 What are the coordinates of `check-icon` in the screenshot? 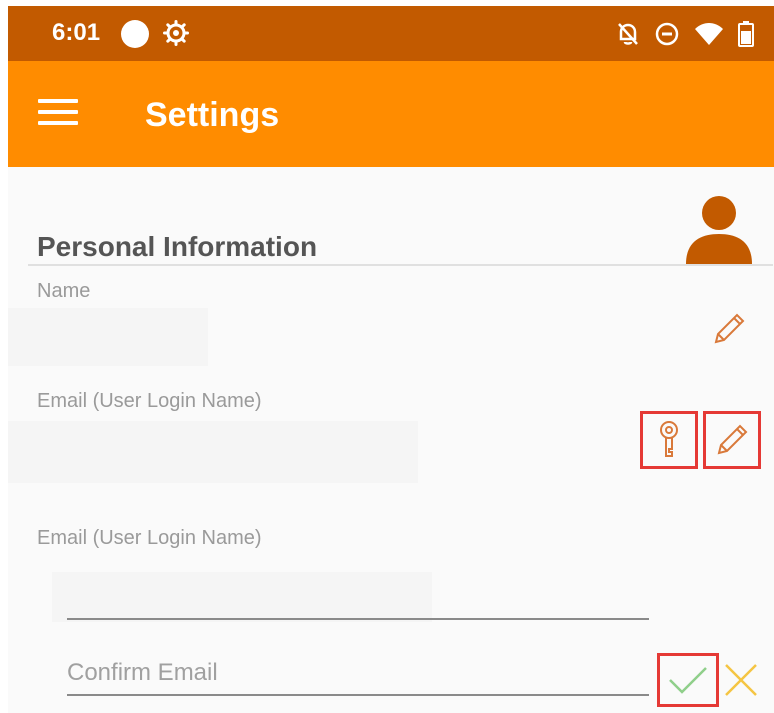 It's located at (688, 680).